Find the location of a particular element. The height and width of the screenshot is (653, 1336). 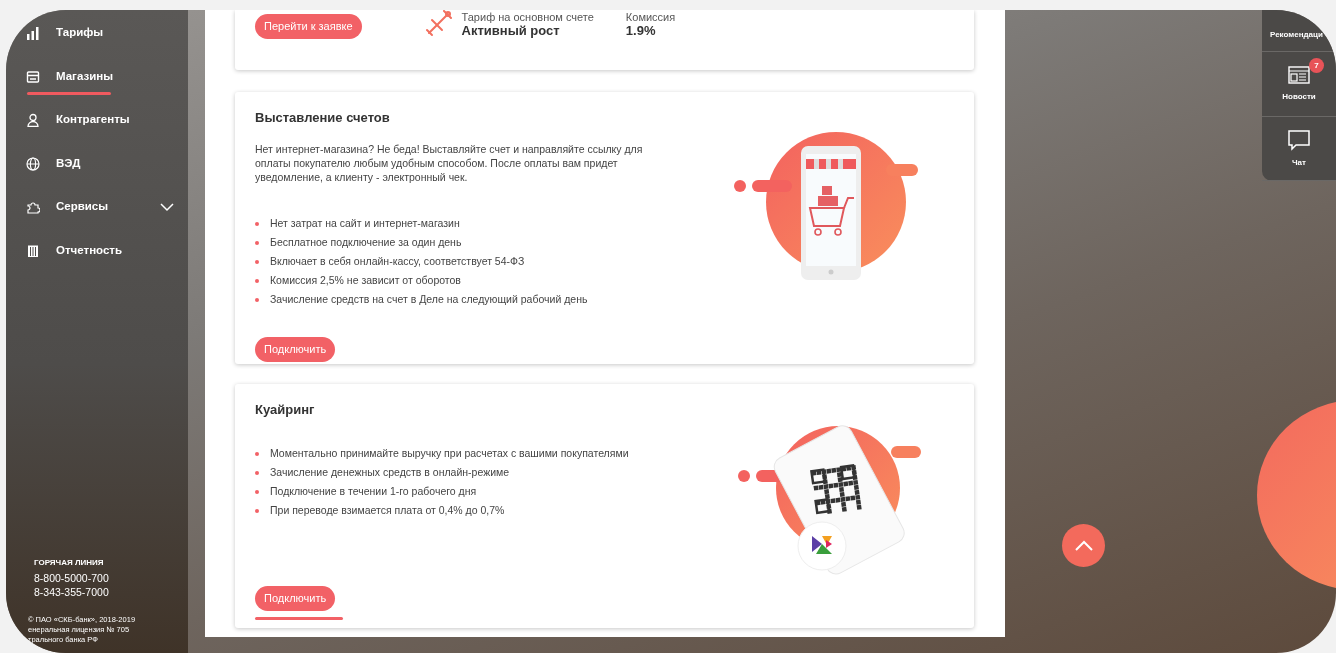

store-icon is located at coordinates (33, 76).